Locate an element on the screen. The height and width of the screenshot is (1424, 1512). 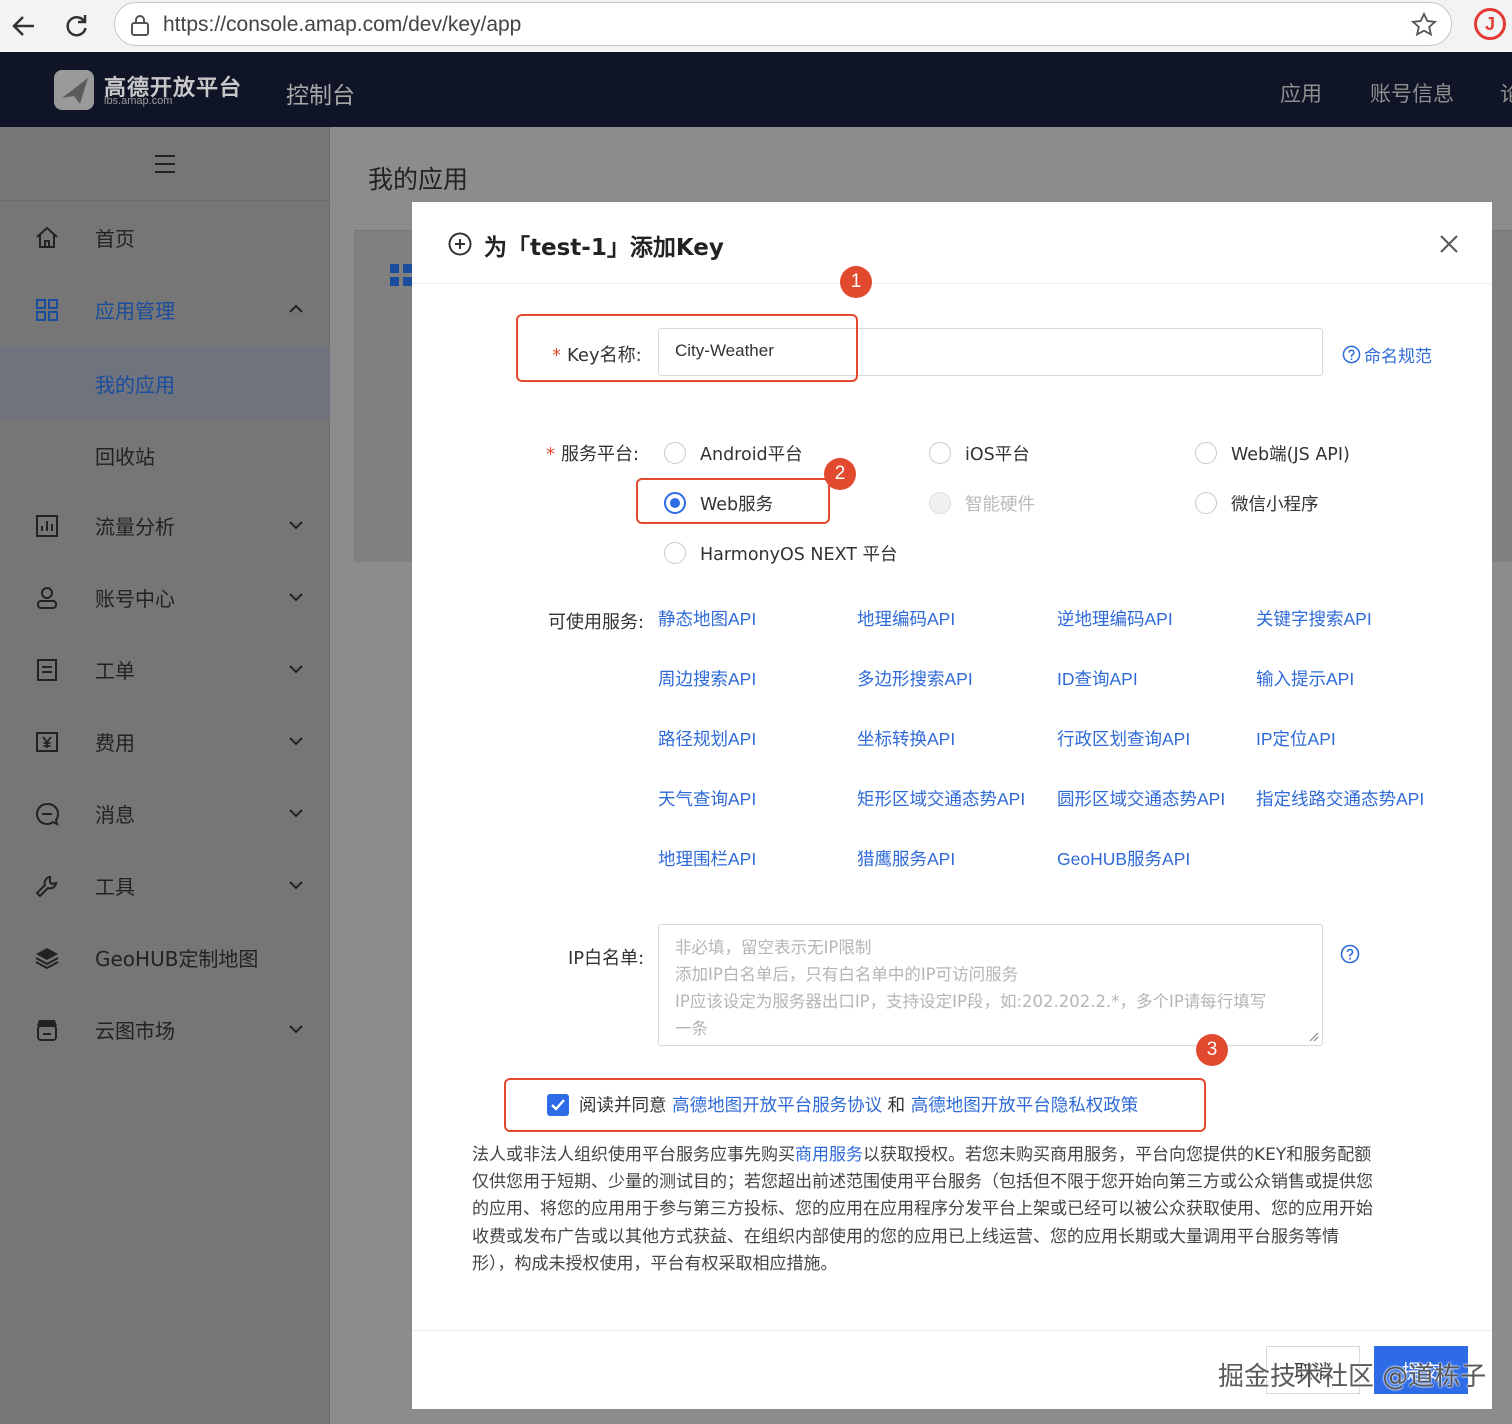
service-link: 天气查询API is located at coordinates (707, 798).